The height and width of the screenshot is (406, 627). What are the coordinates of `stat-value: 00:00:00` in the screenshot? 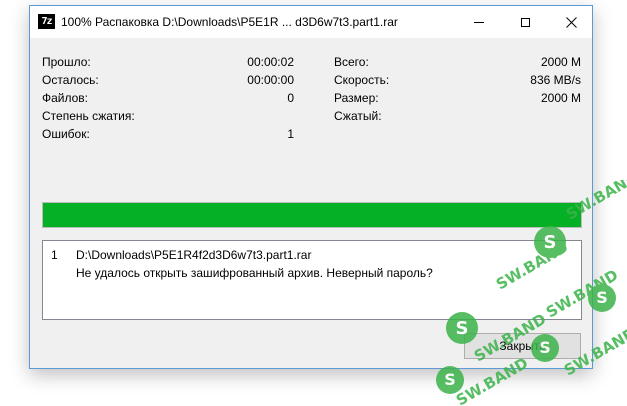 It's located at (270, 80).